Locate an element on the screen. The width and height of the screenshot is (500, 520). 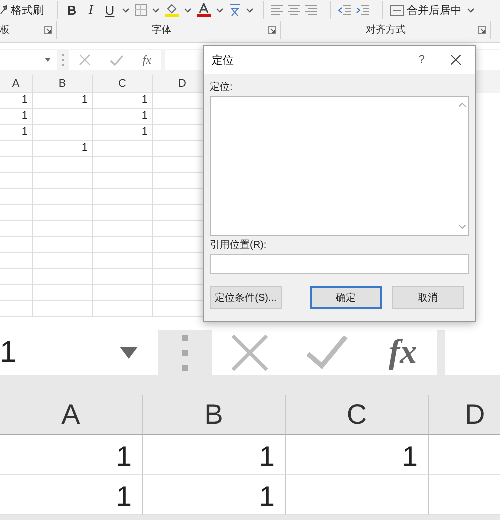
underline-button: U is located at coordinates (110, 10).